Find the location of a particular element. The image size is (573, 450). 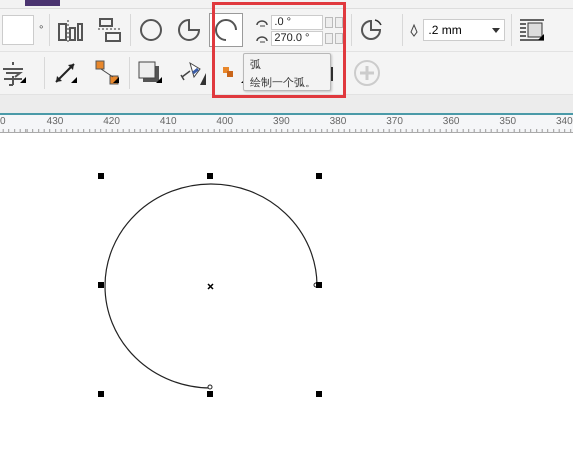

angle-field: 270.0 ° is located at coordinates (297, 38).